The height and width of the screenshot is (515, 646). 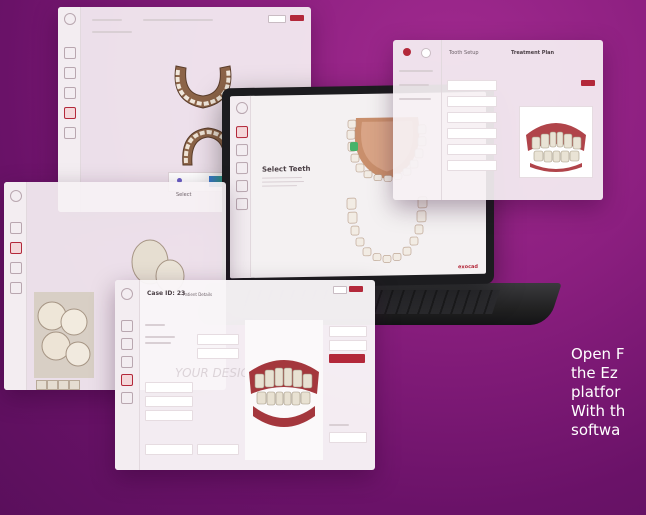 I want to click on marketing-caption: Open F the Ez platfor With th softwa, so click(x=608, y=392).